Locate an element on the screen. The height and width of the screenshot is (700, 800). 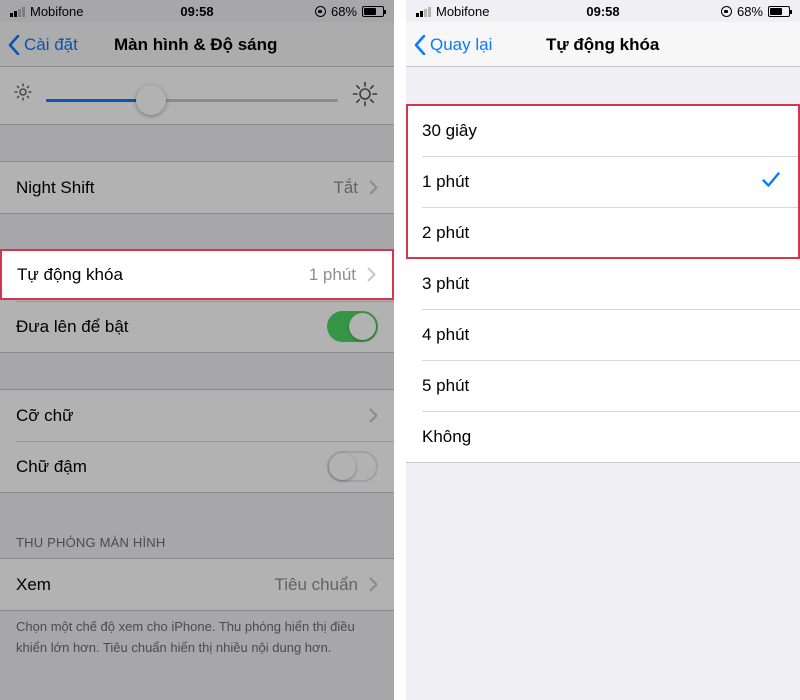
auto-lock-value: 1 phút is located at coordinates (332, 274).